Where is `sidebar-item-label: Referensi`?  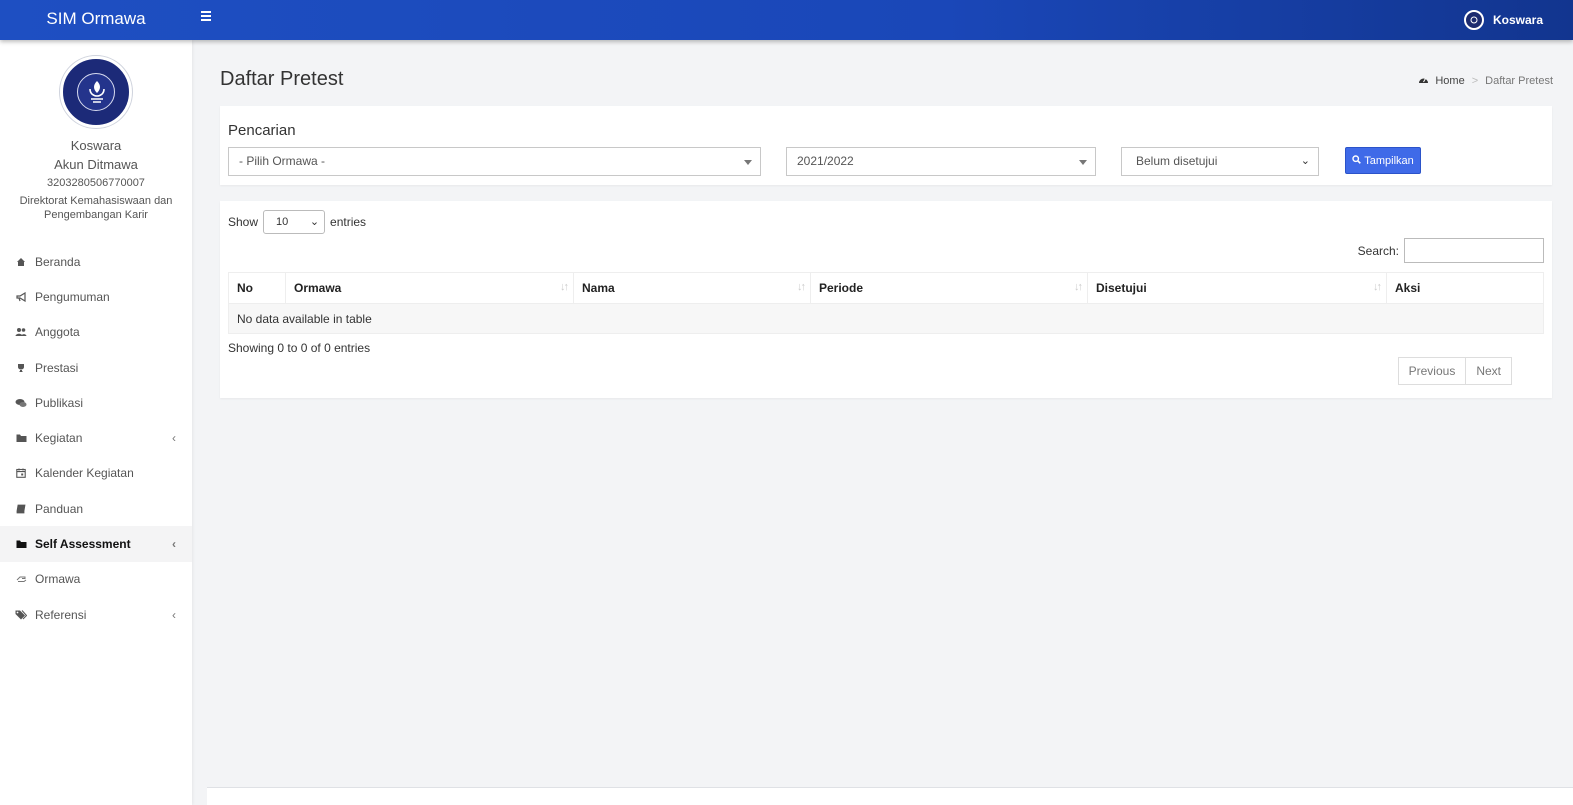 sidebar-item-label: Referensi is located at coordinates (61, 614).